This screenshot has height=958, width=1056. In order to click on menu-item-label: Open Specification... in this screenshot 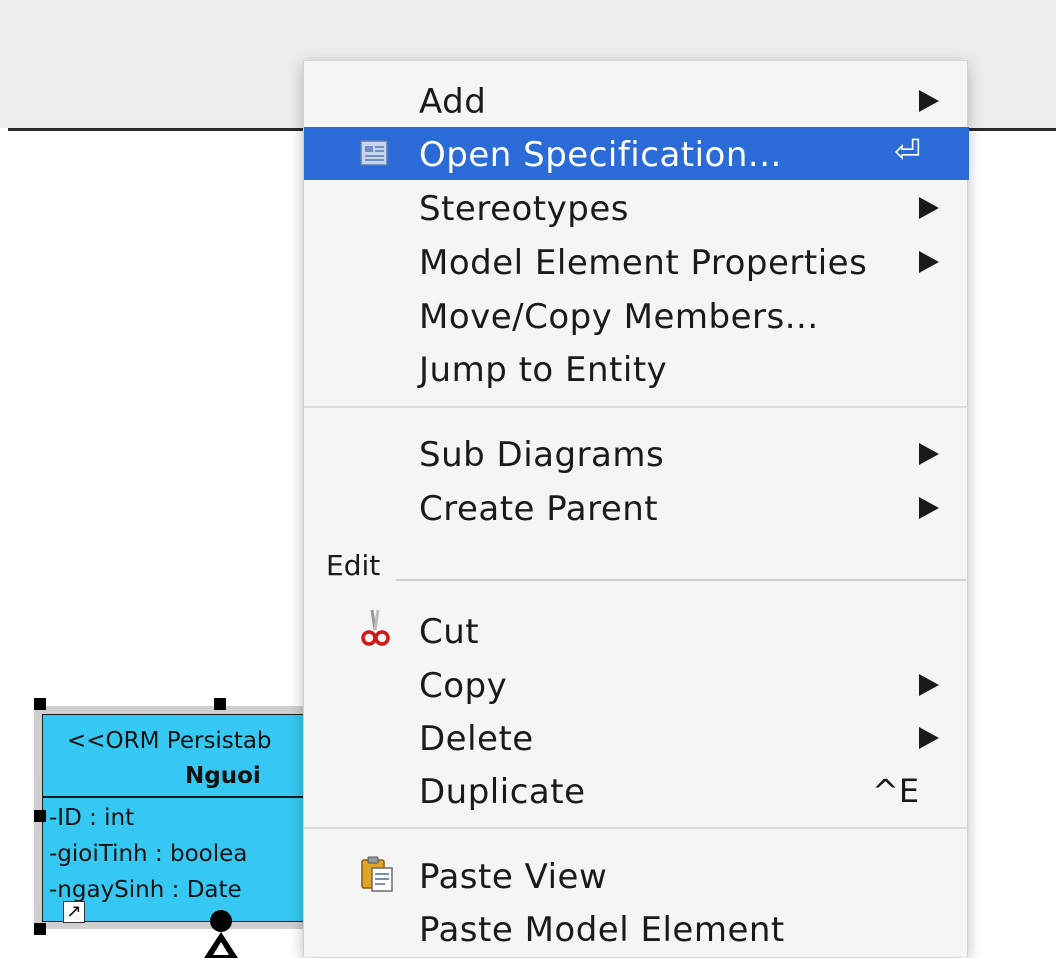, I will do `click(600, 155)`.